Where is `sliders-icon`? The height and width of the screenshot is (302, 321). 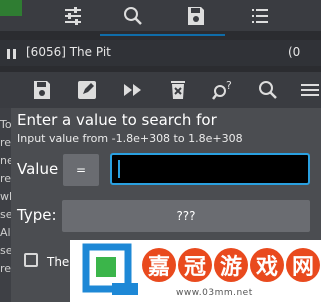 sliders-icon is located at coordinates (73, 16).